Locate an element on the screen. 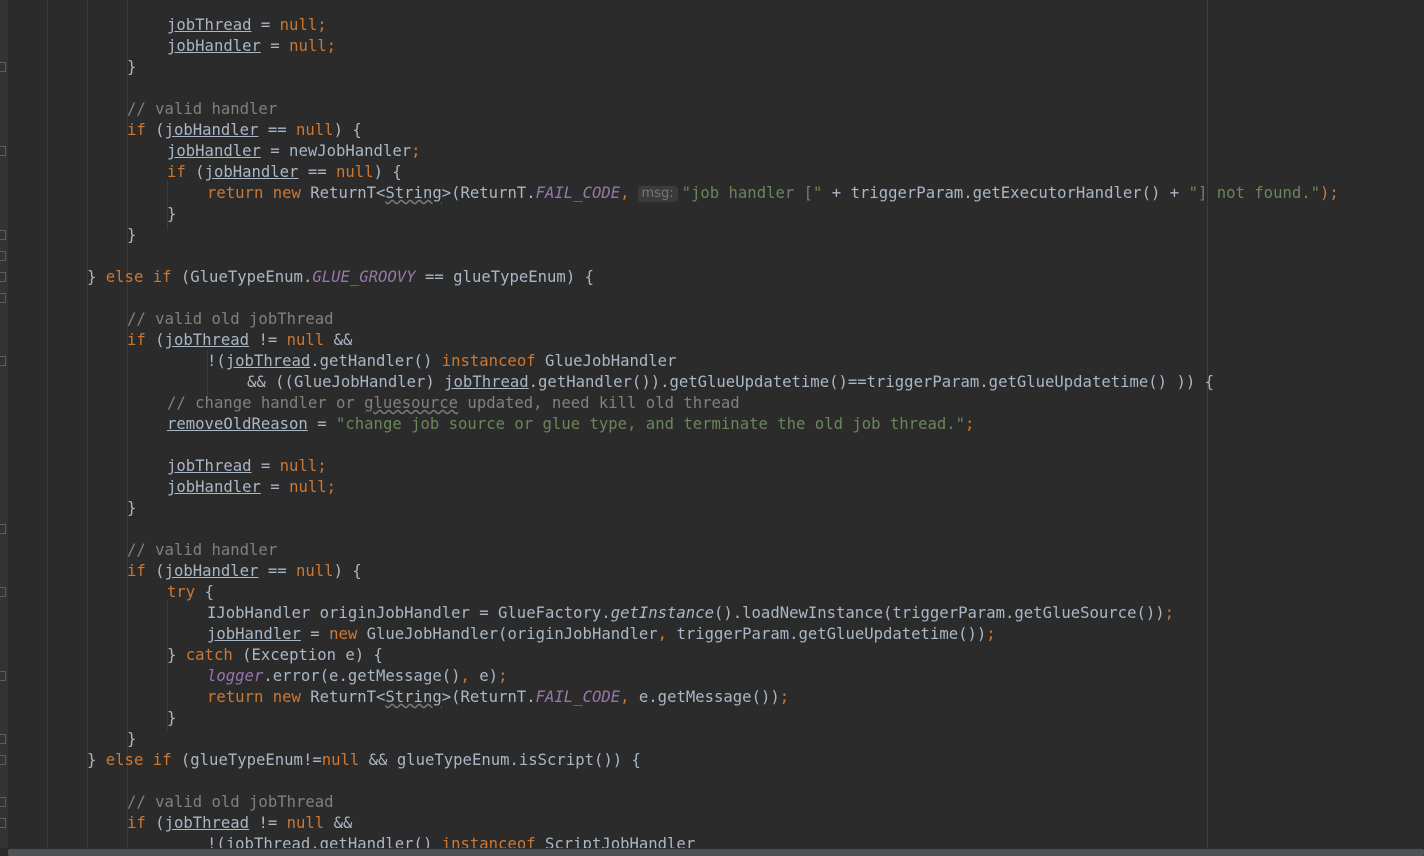  code-token: = newJobHandler is located at coordinates (336, 151).